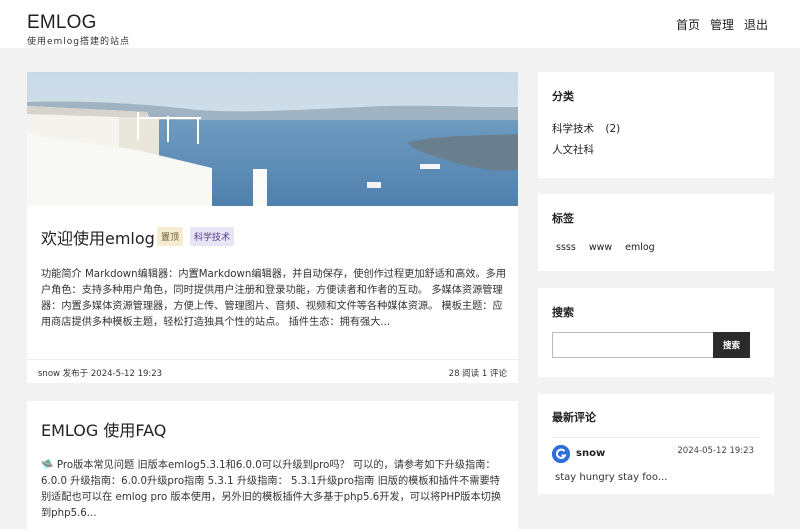 This screenshot has height=529, width=800. What do you see at coordinates (561, 454) in the screenshot?
I see `avatar` at bounding box center [561, 454].